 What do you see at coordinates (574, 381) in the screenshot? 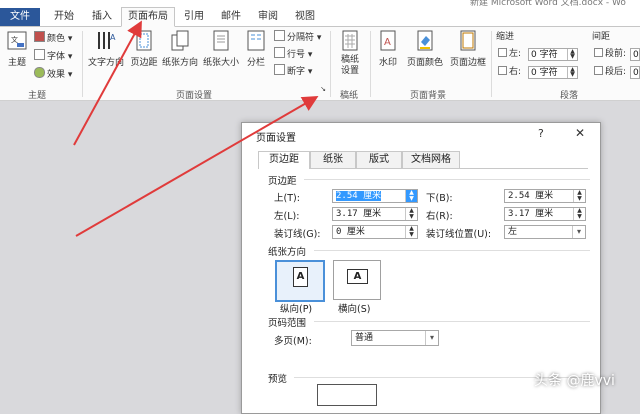
I see `watermark-text: 头条 @鹿vvi` at bounding box center [574, 381].